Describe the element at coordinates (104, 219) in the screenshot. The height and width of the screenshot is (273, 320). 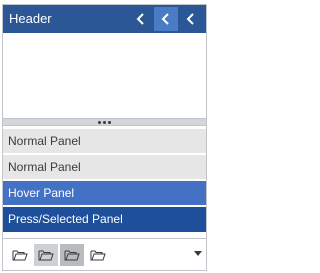
I see `panel-item-selected: Press/Selected Panel` at that location.